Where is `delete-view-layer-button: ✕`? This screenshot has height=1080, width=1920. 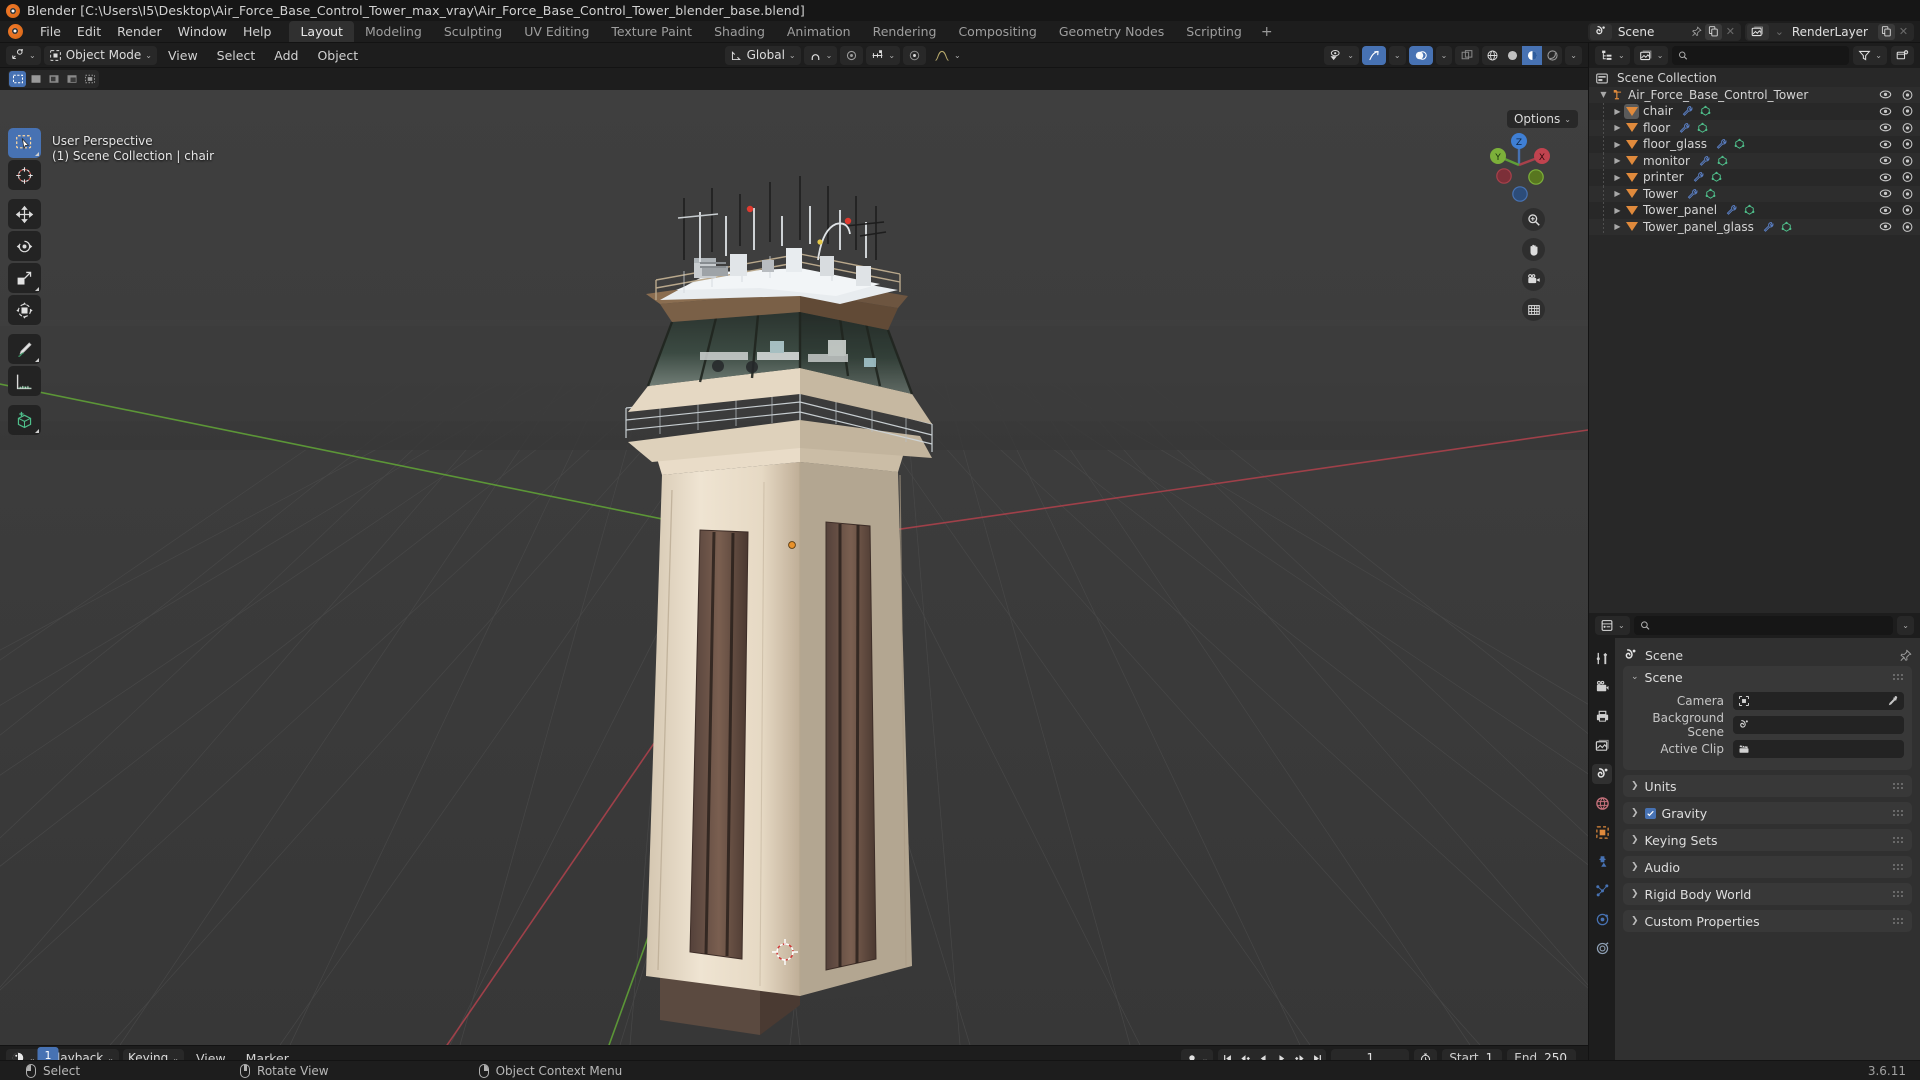 delete-view-layer-button: ✕ is located at coordinates (1903, 32).